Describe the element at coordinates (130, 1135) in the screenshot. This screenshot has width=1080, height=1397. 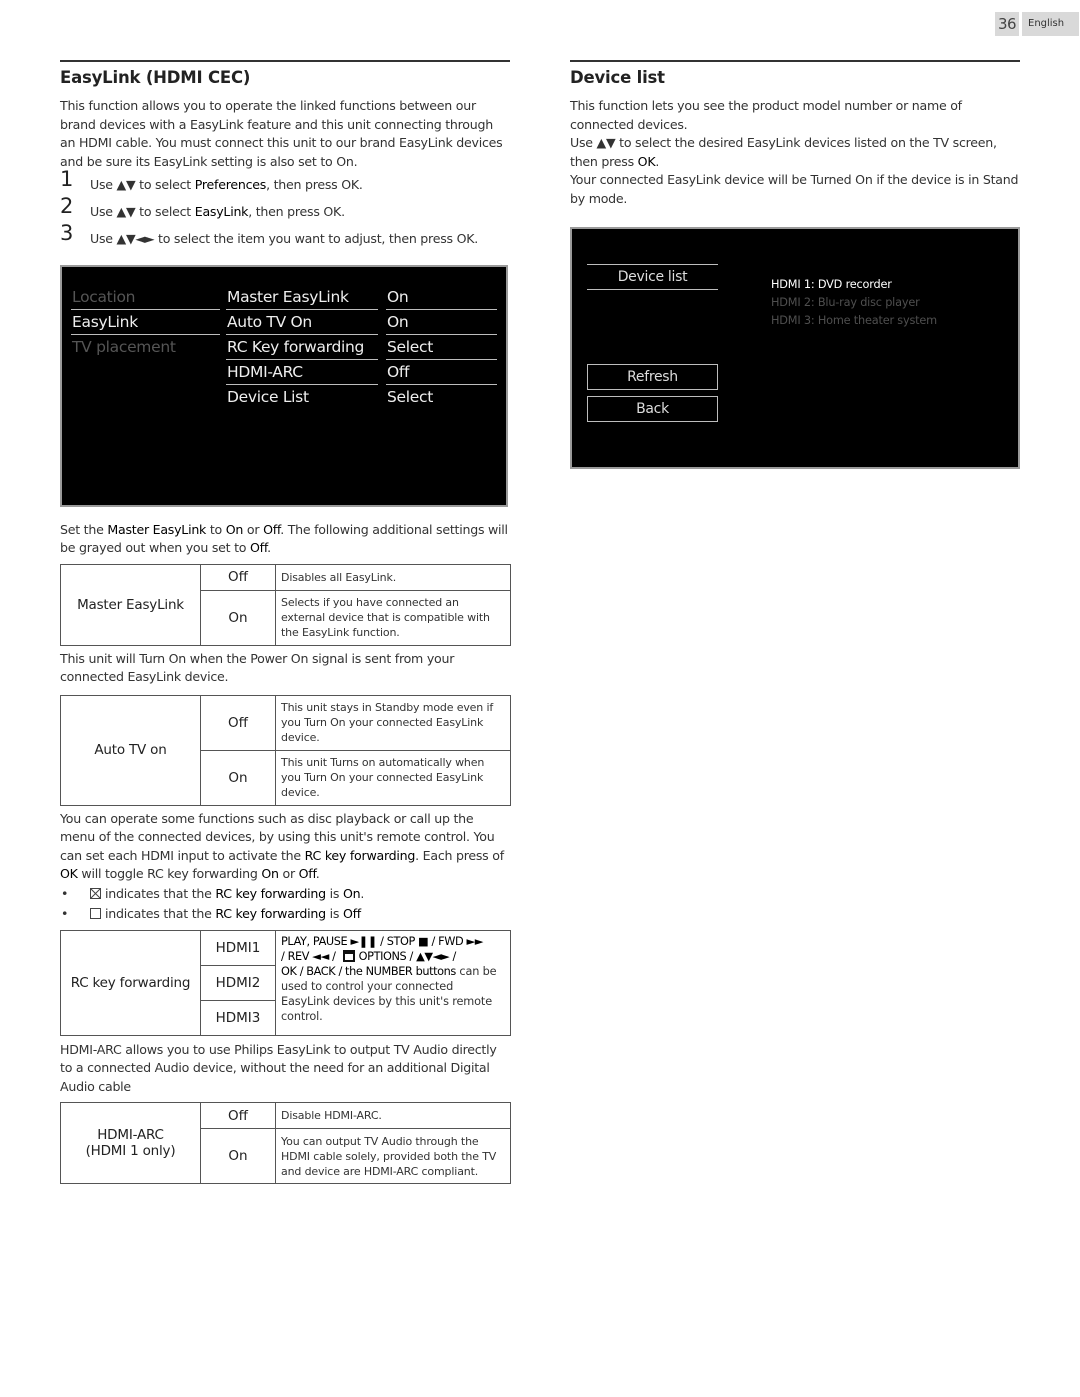
I see `key-line: HDMI-ARC` at that location.